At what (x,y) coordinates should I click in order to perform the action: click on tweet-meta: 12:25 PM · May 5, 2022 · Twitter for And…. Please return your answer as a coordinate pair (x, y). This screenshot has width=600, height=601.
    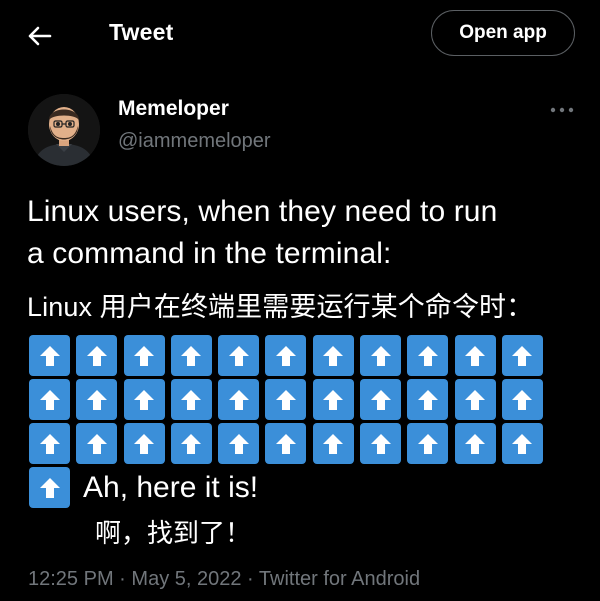
    Looking at the image, I should click on (224, 579).